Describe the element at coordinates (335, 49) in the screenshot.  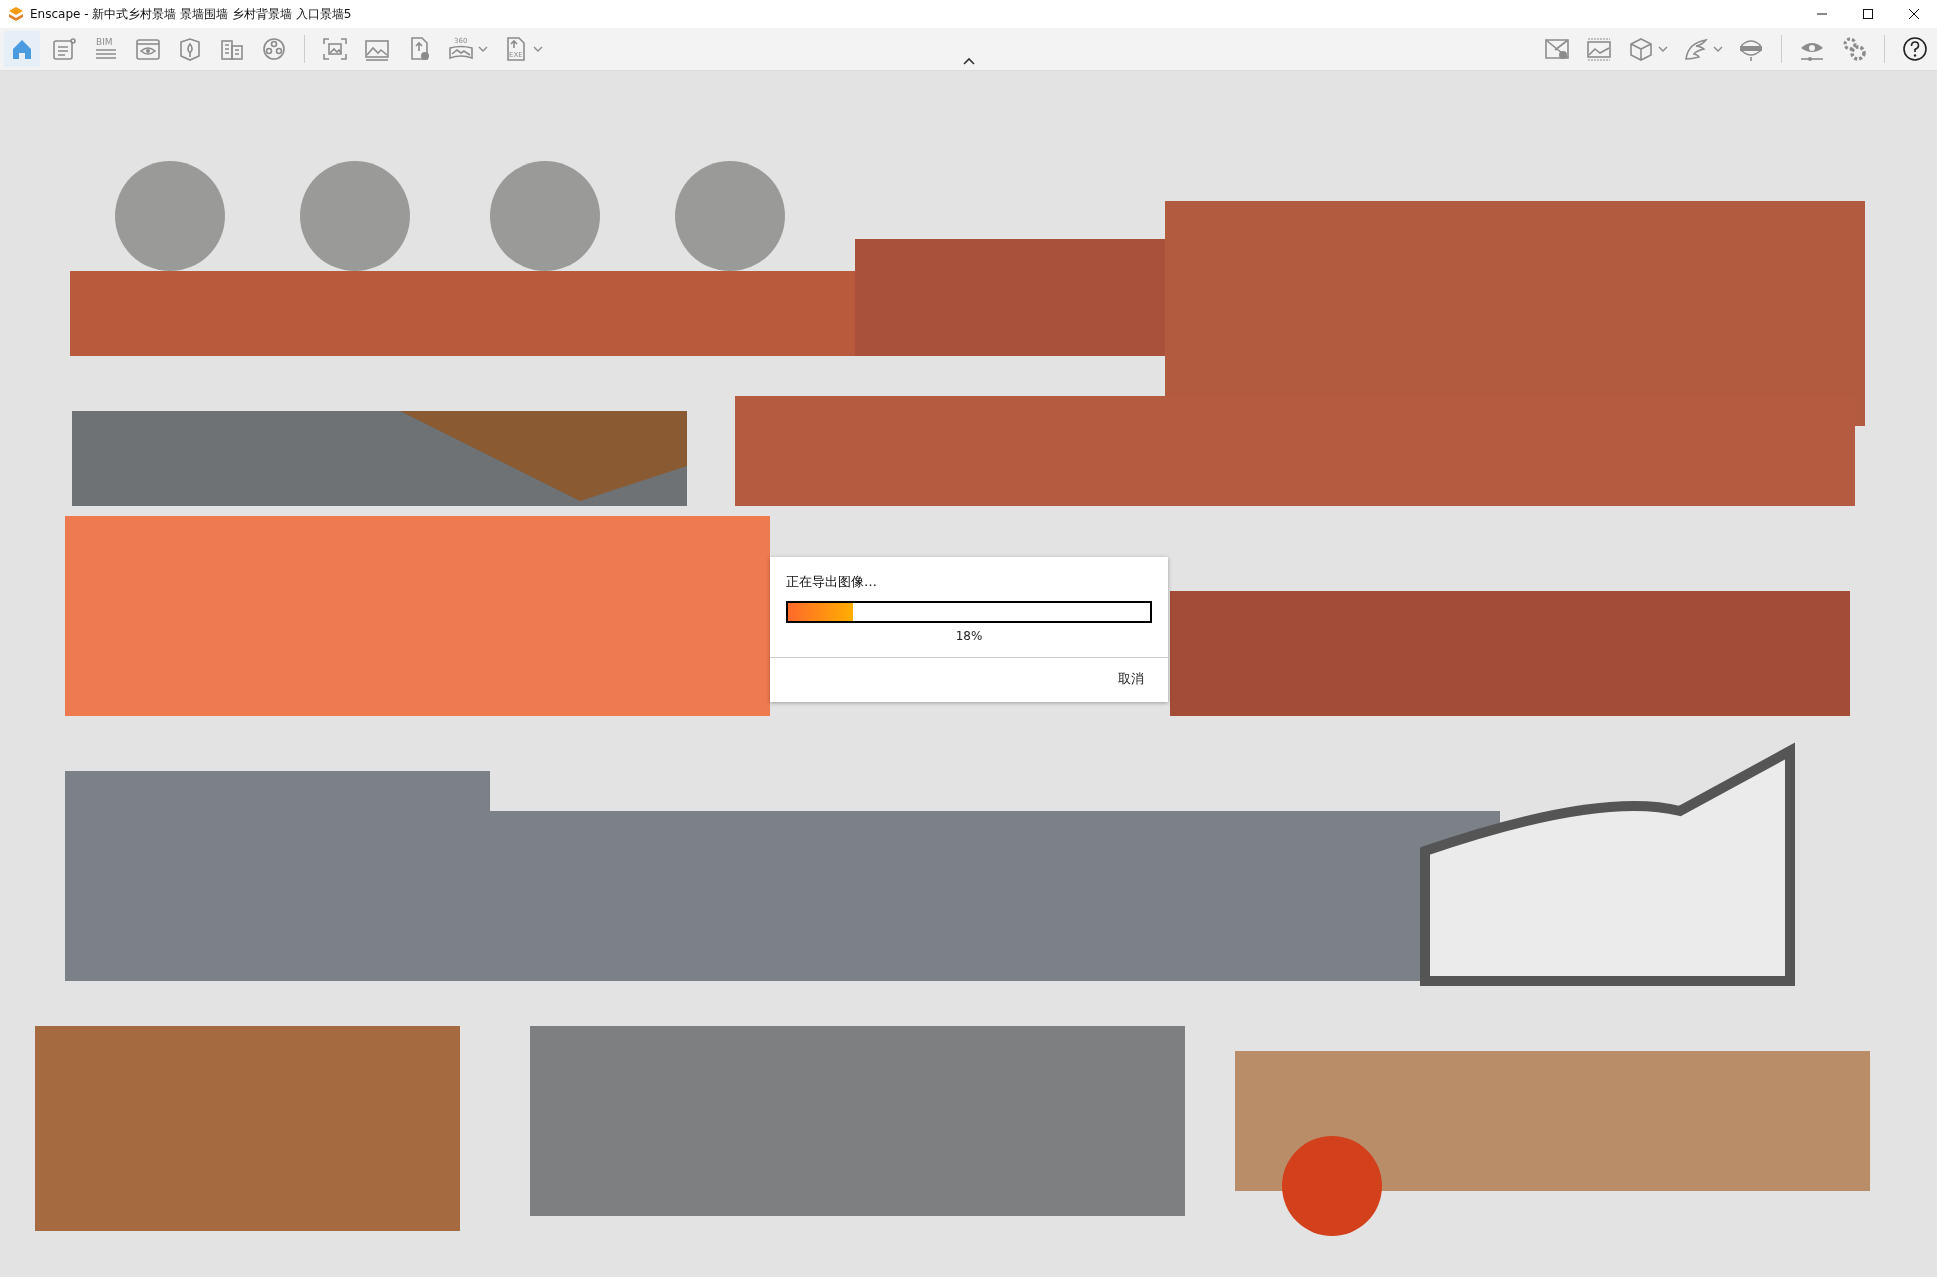
I see `capture-icon` at that location.